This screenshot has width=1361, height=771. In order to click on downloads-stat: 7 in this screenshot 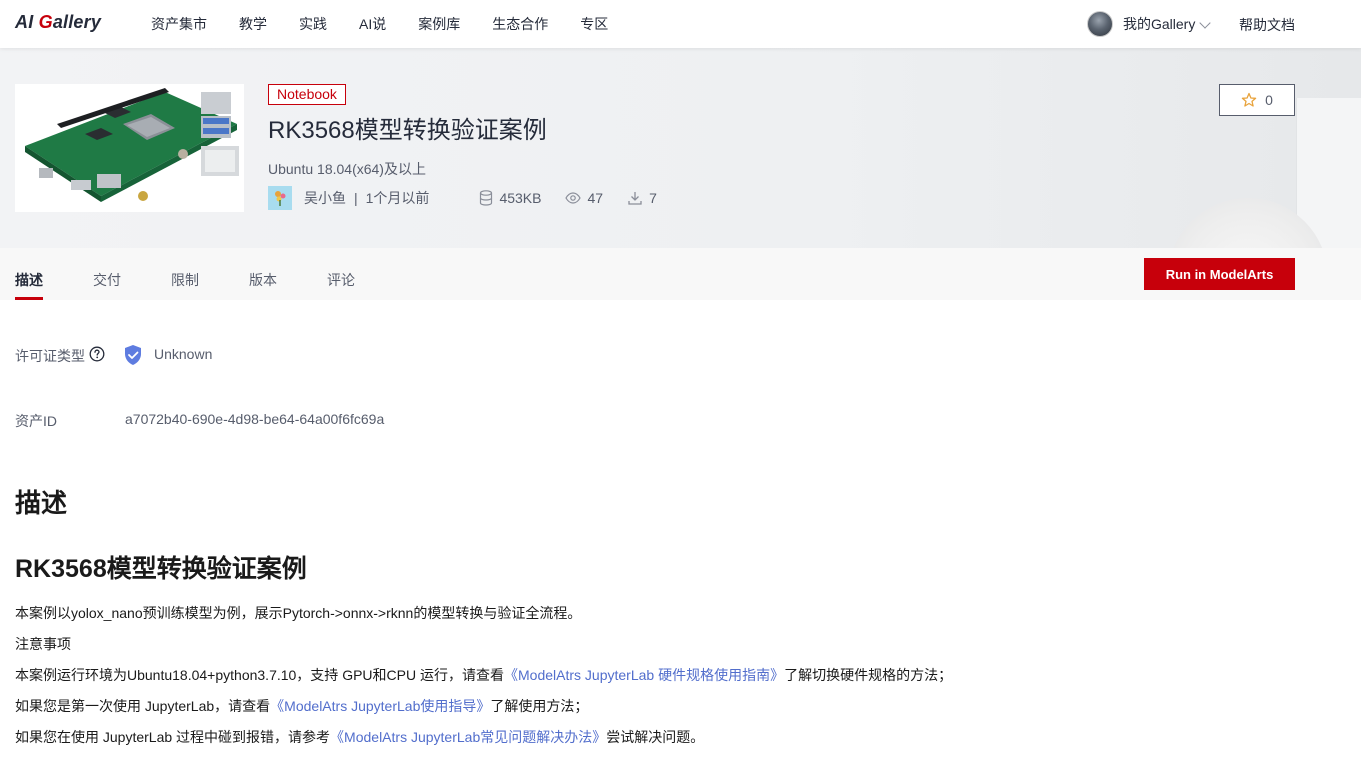, I will do `click(642, 198)`.